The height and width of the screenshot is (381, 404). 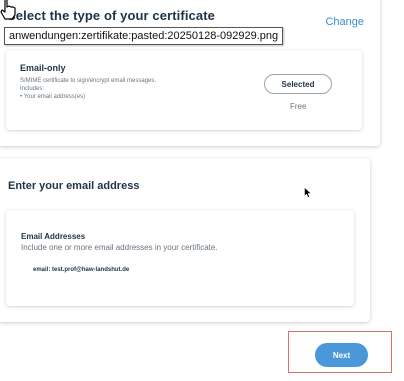 What do you see at coordinates (74, 186) in the screenshot?
I see `email-section-title: Enter your email address` at bounding box center [74, 186].